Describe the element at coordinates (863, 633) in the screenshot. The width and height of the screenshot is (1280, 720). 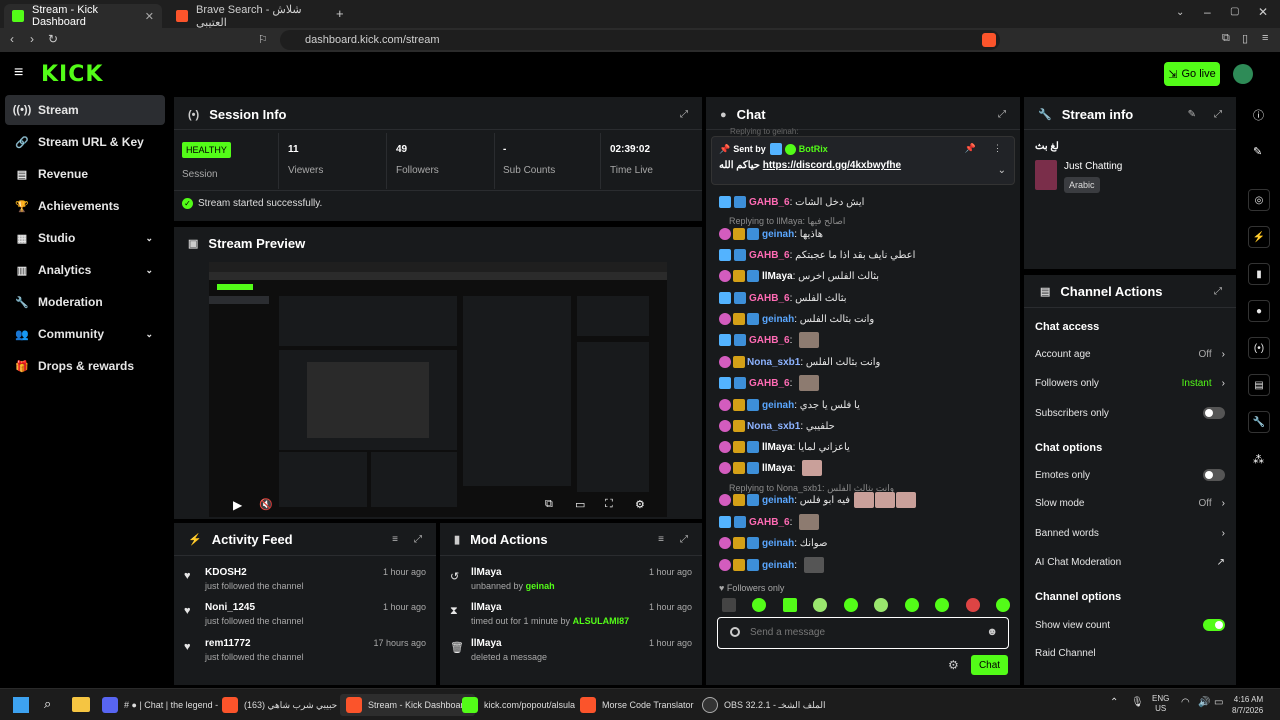
I see `chat-input: Send a message ☻` at that location.